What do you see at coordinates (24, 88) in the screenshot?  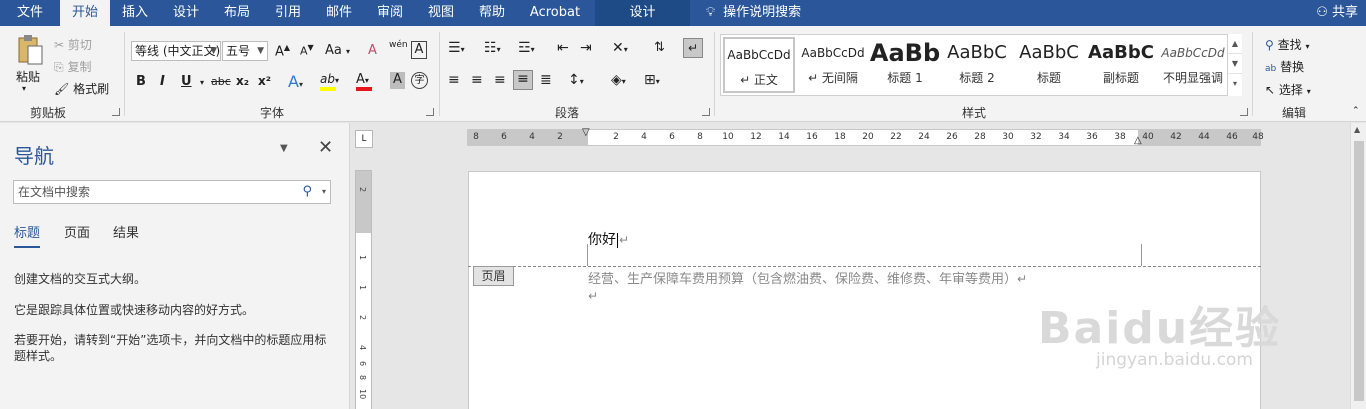 I see `paste-dropdown-icon: ▾` at bounding box center [24, 88].